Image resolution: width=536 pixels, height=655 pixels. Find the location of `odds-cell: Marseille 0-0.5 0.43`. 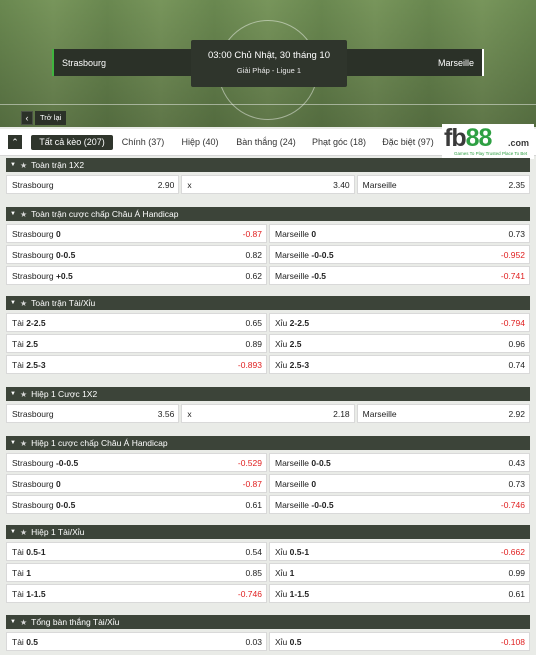

odds-cell: Marseille 0-0.5 0.43 is located at coordinates (399, 462).